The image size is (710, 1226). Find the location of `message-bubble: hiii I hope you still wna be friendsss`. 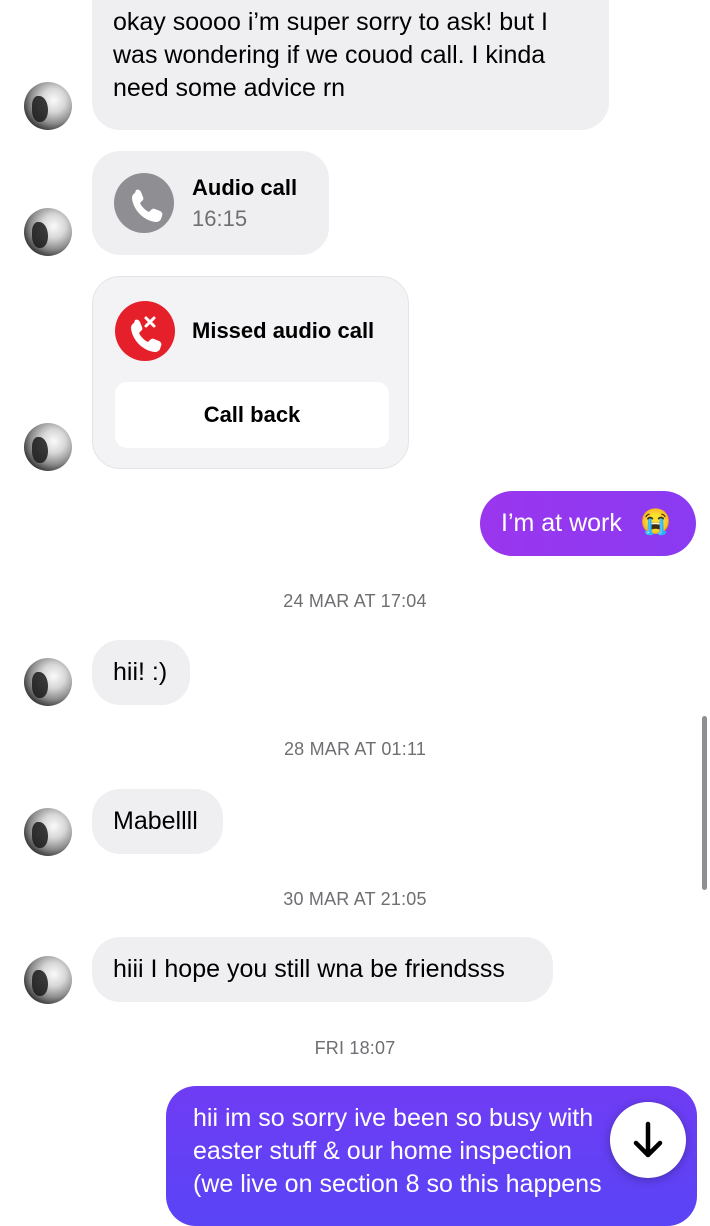

message-bubble: hiii I hope you still wna be friendsss is located at coordinates (322, 969).